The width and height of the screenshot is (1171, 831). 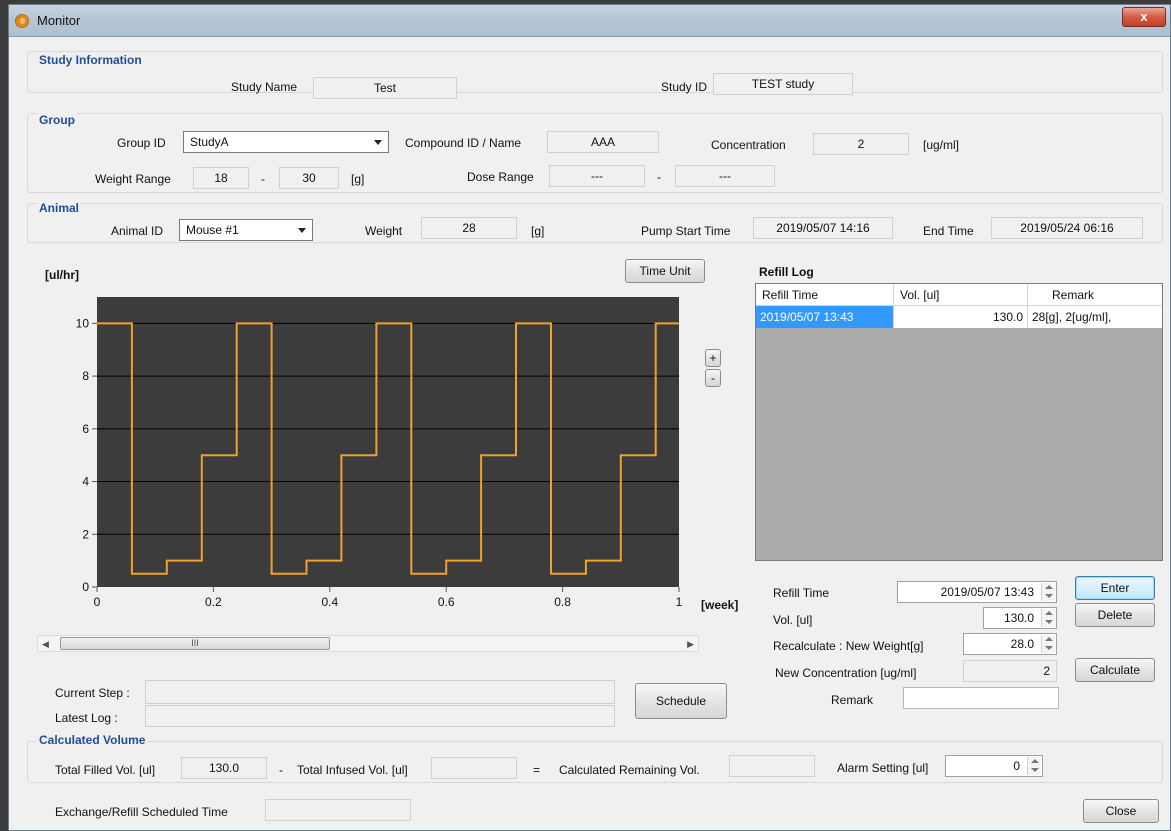 What do you see at coordinates (59, 20) in the screenshot?
I see `window-title: Monitor` at bounding box center [59, 20].